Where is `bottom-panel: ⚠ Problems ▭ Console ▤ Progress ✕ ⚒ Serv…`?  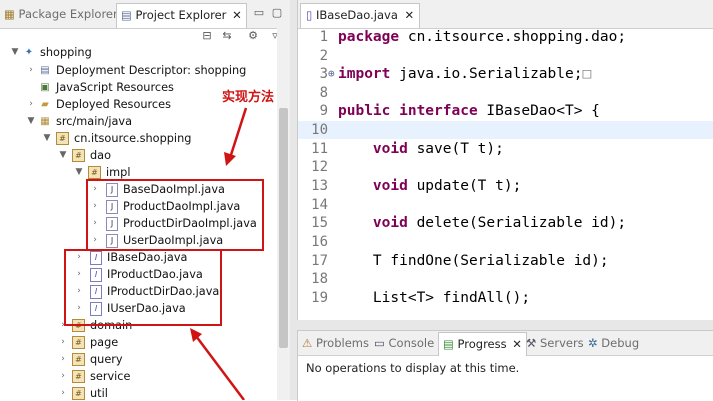
bottom-panel: ⚠ Problems ▭ Console ▤ Progress ✕ ⚒ Serv… is located at coordinates (505, 365).